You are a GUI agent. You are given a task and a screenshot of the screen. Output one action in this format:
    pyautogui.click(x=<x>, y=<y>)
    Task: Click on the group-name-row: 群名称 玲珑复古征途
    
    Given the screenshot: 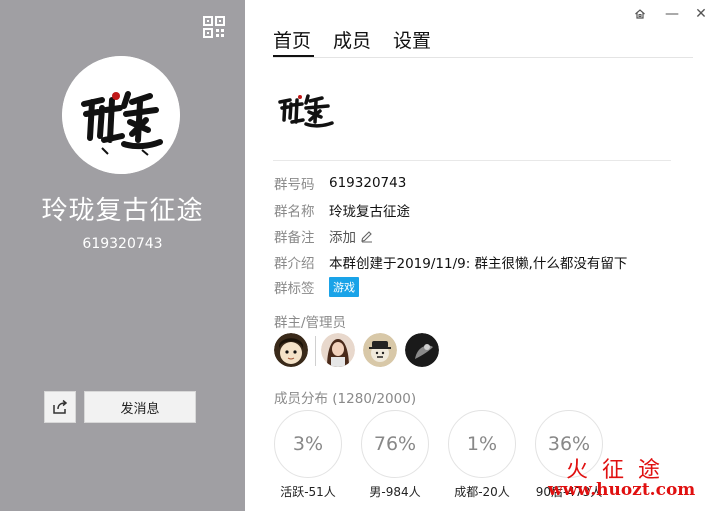 What is the action you would take?
    pyautogui.click(x=342, y=210)
    